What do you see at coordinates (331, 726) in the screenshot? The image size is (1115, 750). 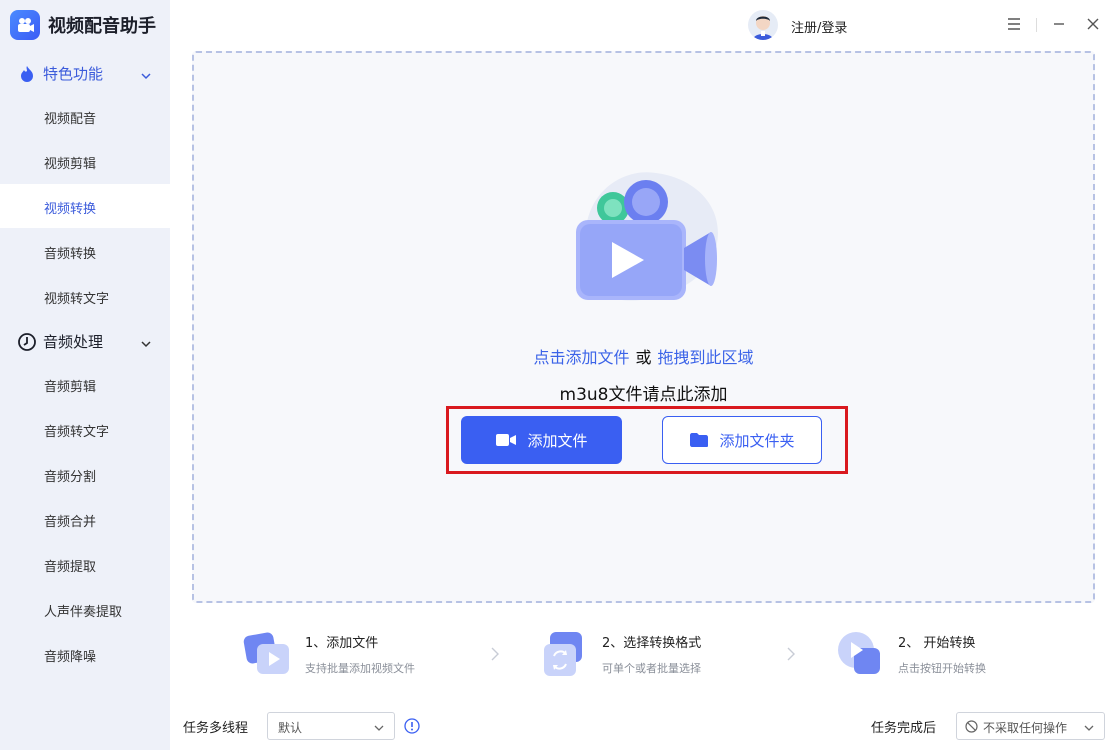 I see `thread-select: 默认` at bounding box center [331, 726].